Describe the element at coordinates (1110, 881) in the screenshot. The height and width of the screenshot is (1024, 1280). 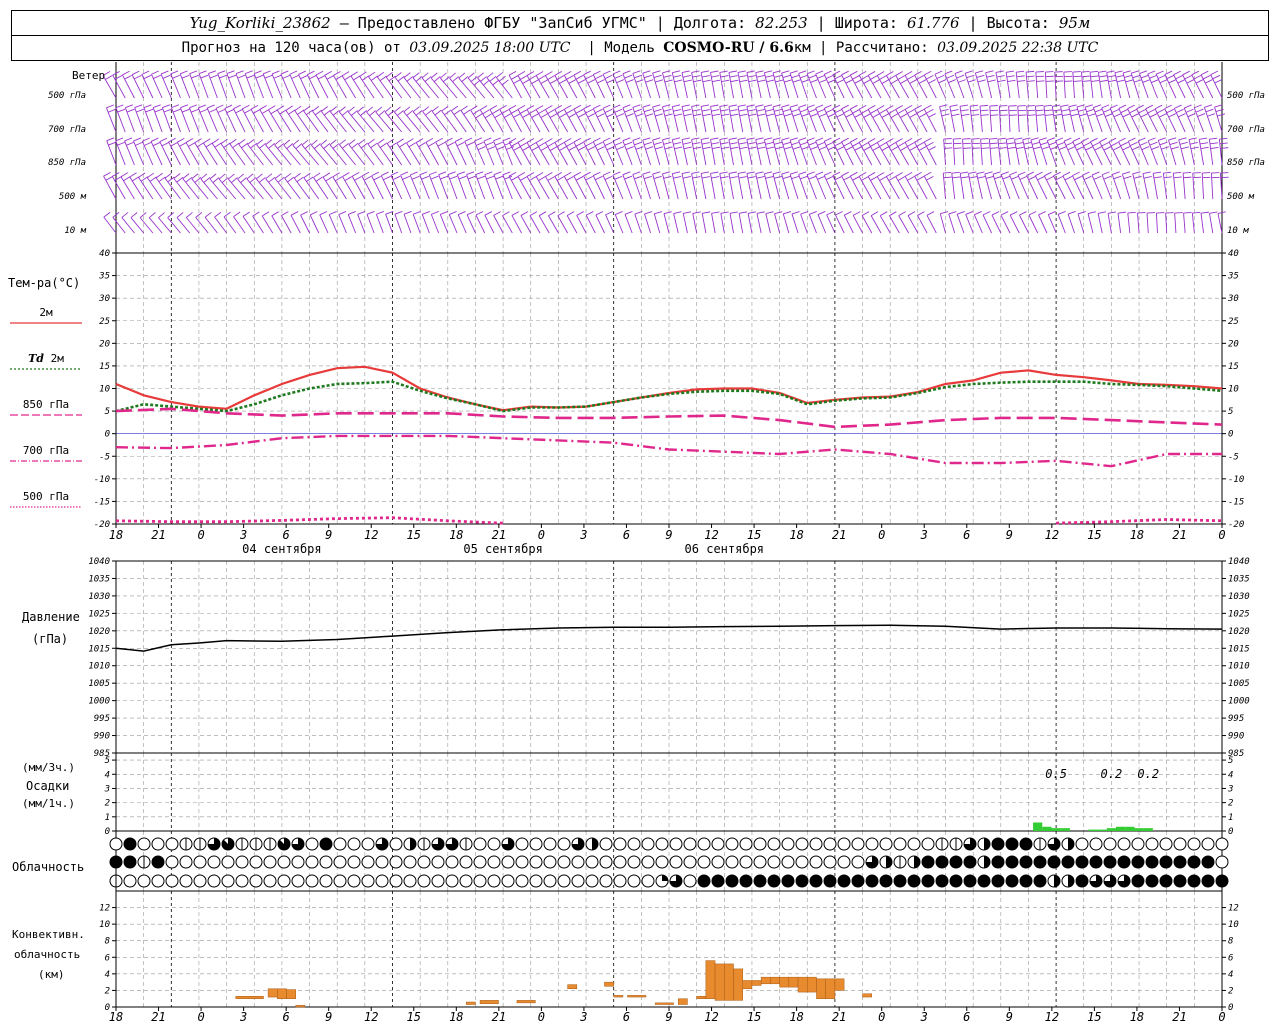
I see `cloud-glyph-broken` at that location.